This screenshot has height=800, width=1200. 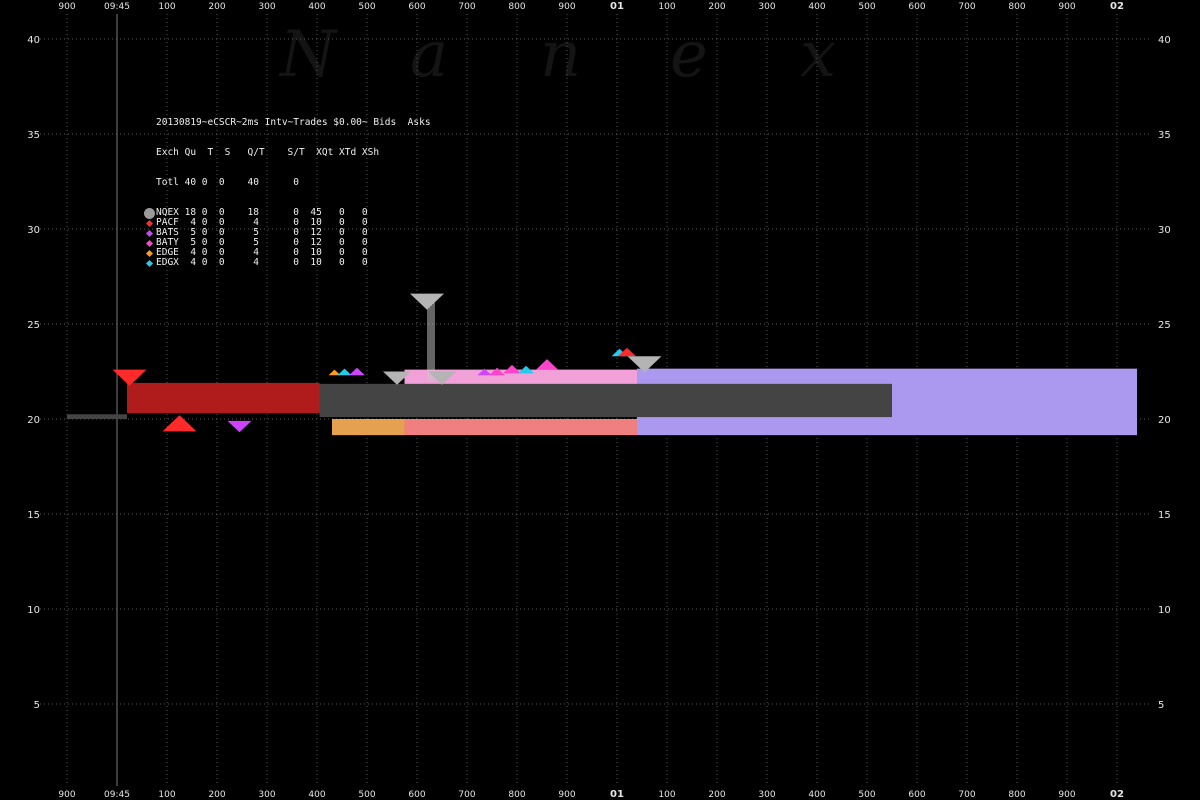 I want to click on circle-marker-icon, so click(x=149, y=213).